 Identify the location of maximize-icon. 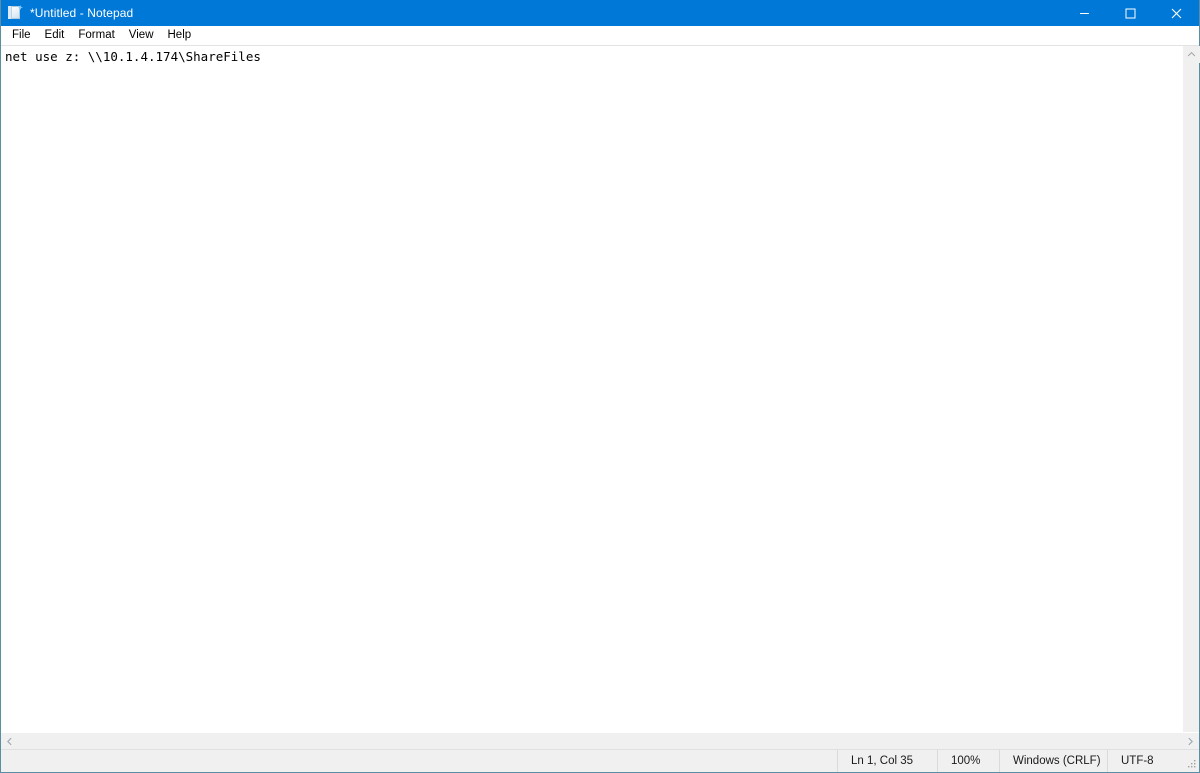
(1130, 13).